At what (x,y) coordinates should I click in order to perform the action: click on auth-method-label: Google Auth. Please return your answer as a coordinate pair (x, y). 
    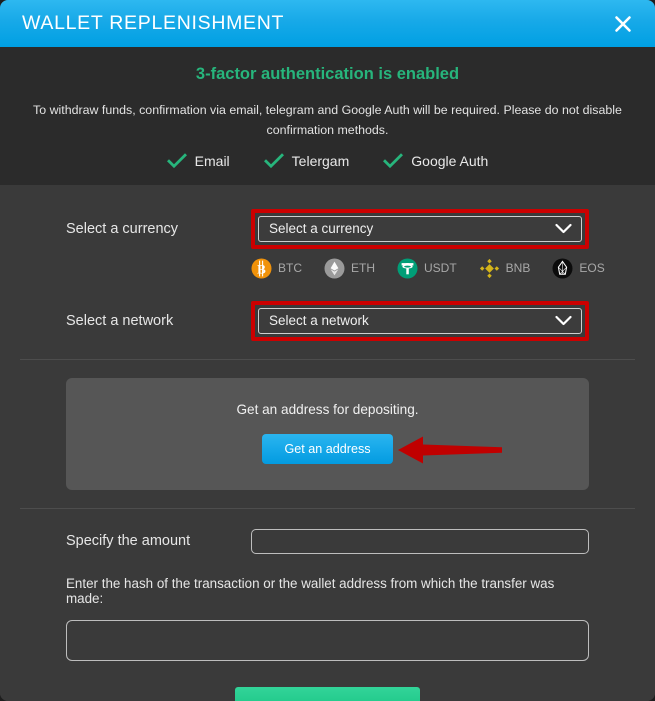
    Looking at the image, I should click on (450, 160).